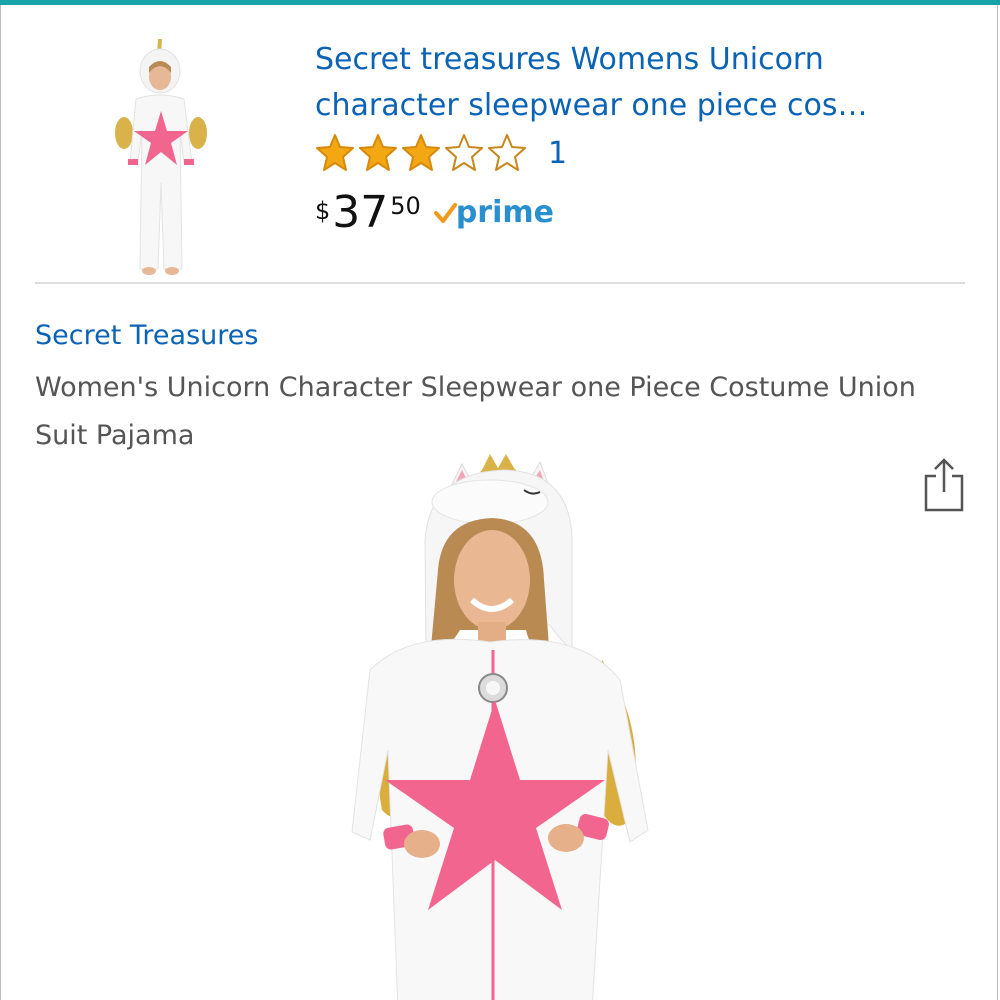 Image resolution: width=1000 pixels, height=1000 pixels. I want to click on price-fraction: 50, so click(405, 206).